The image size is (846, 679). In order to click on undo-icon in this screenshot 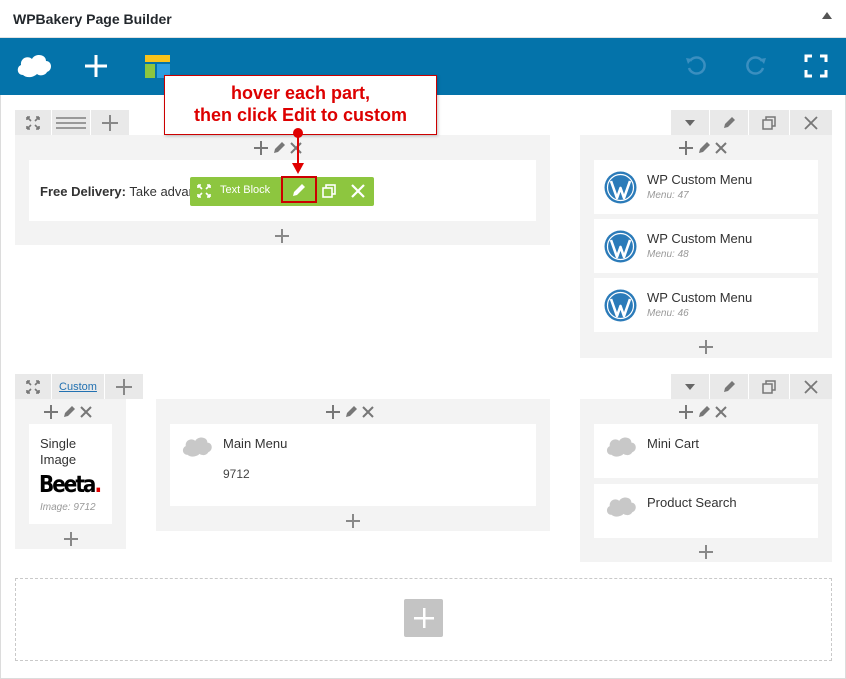, I will do `click(696, 66)`.